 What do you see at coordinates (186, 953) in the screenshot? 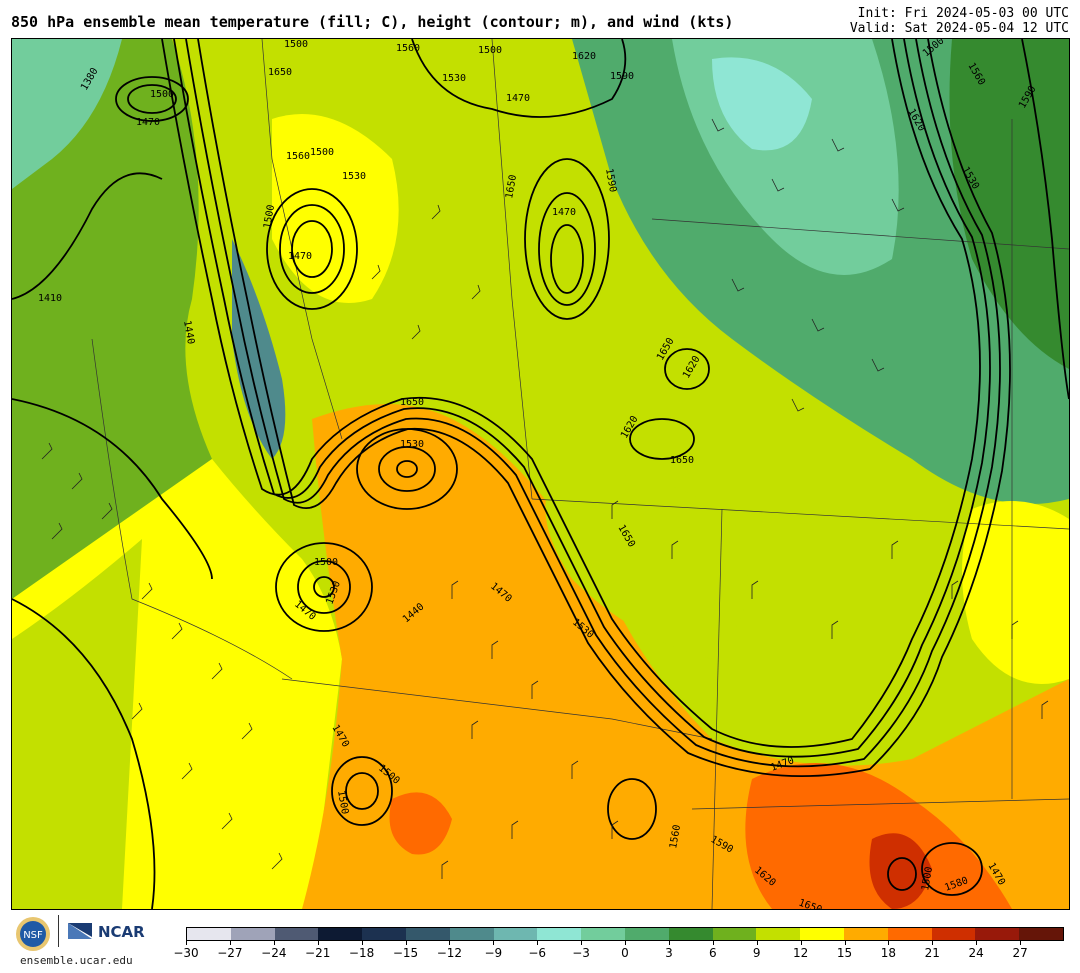
I see `colorbar-tick-label: −30` at bounding box center [186, 953].